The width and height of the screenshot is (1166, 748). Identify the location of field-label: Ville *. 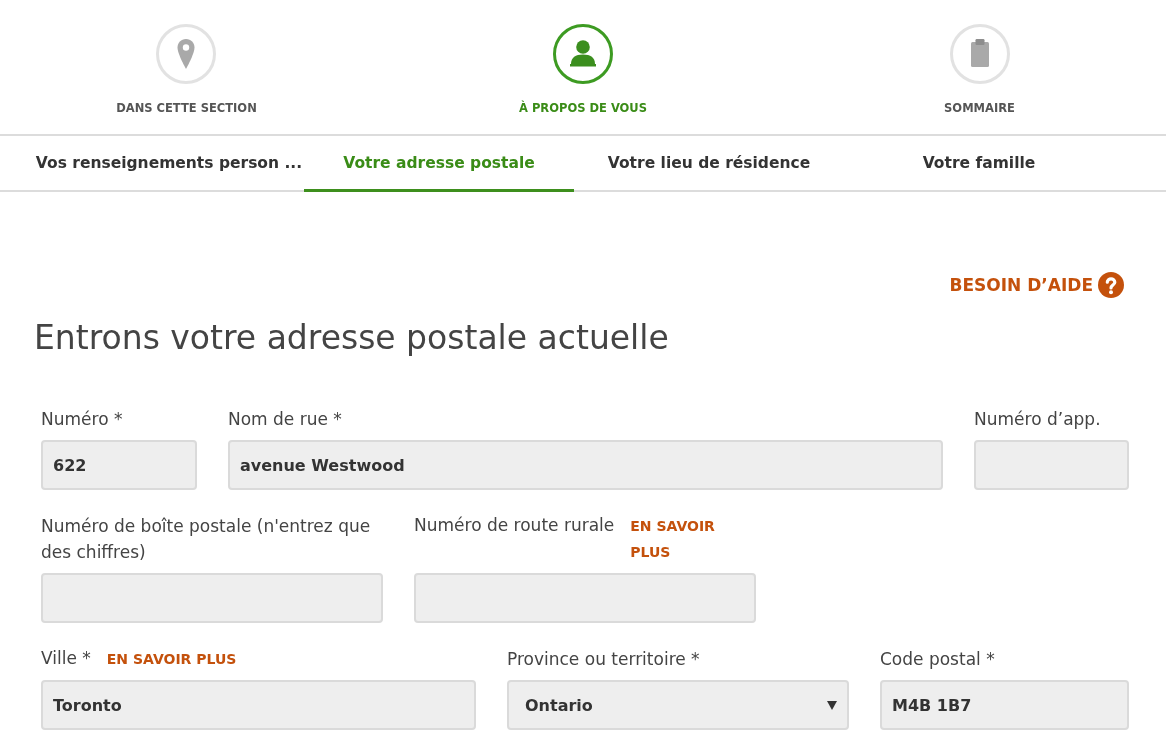
(66, 658).